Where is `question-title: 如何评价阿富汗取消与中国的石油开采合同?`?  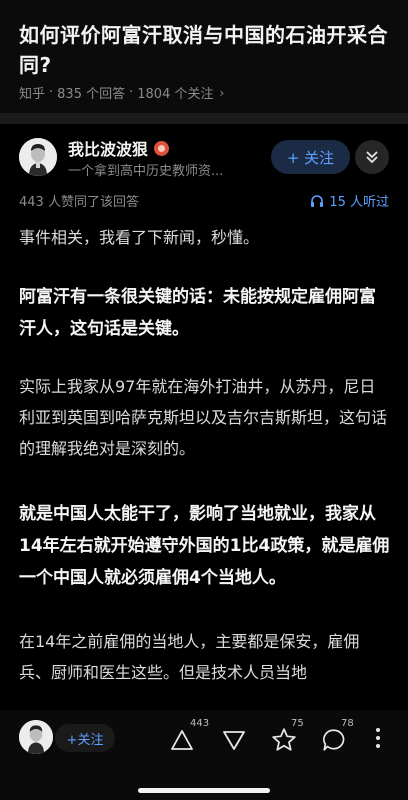
question-title: 如何评价阿富汗取消与中国的石油开采合同? is located at coordinates (205, 50).